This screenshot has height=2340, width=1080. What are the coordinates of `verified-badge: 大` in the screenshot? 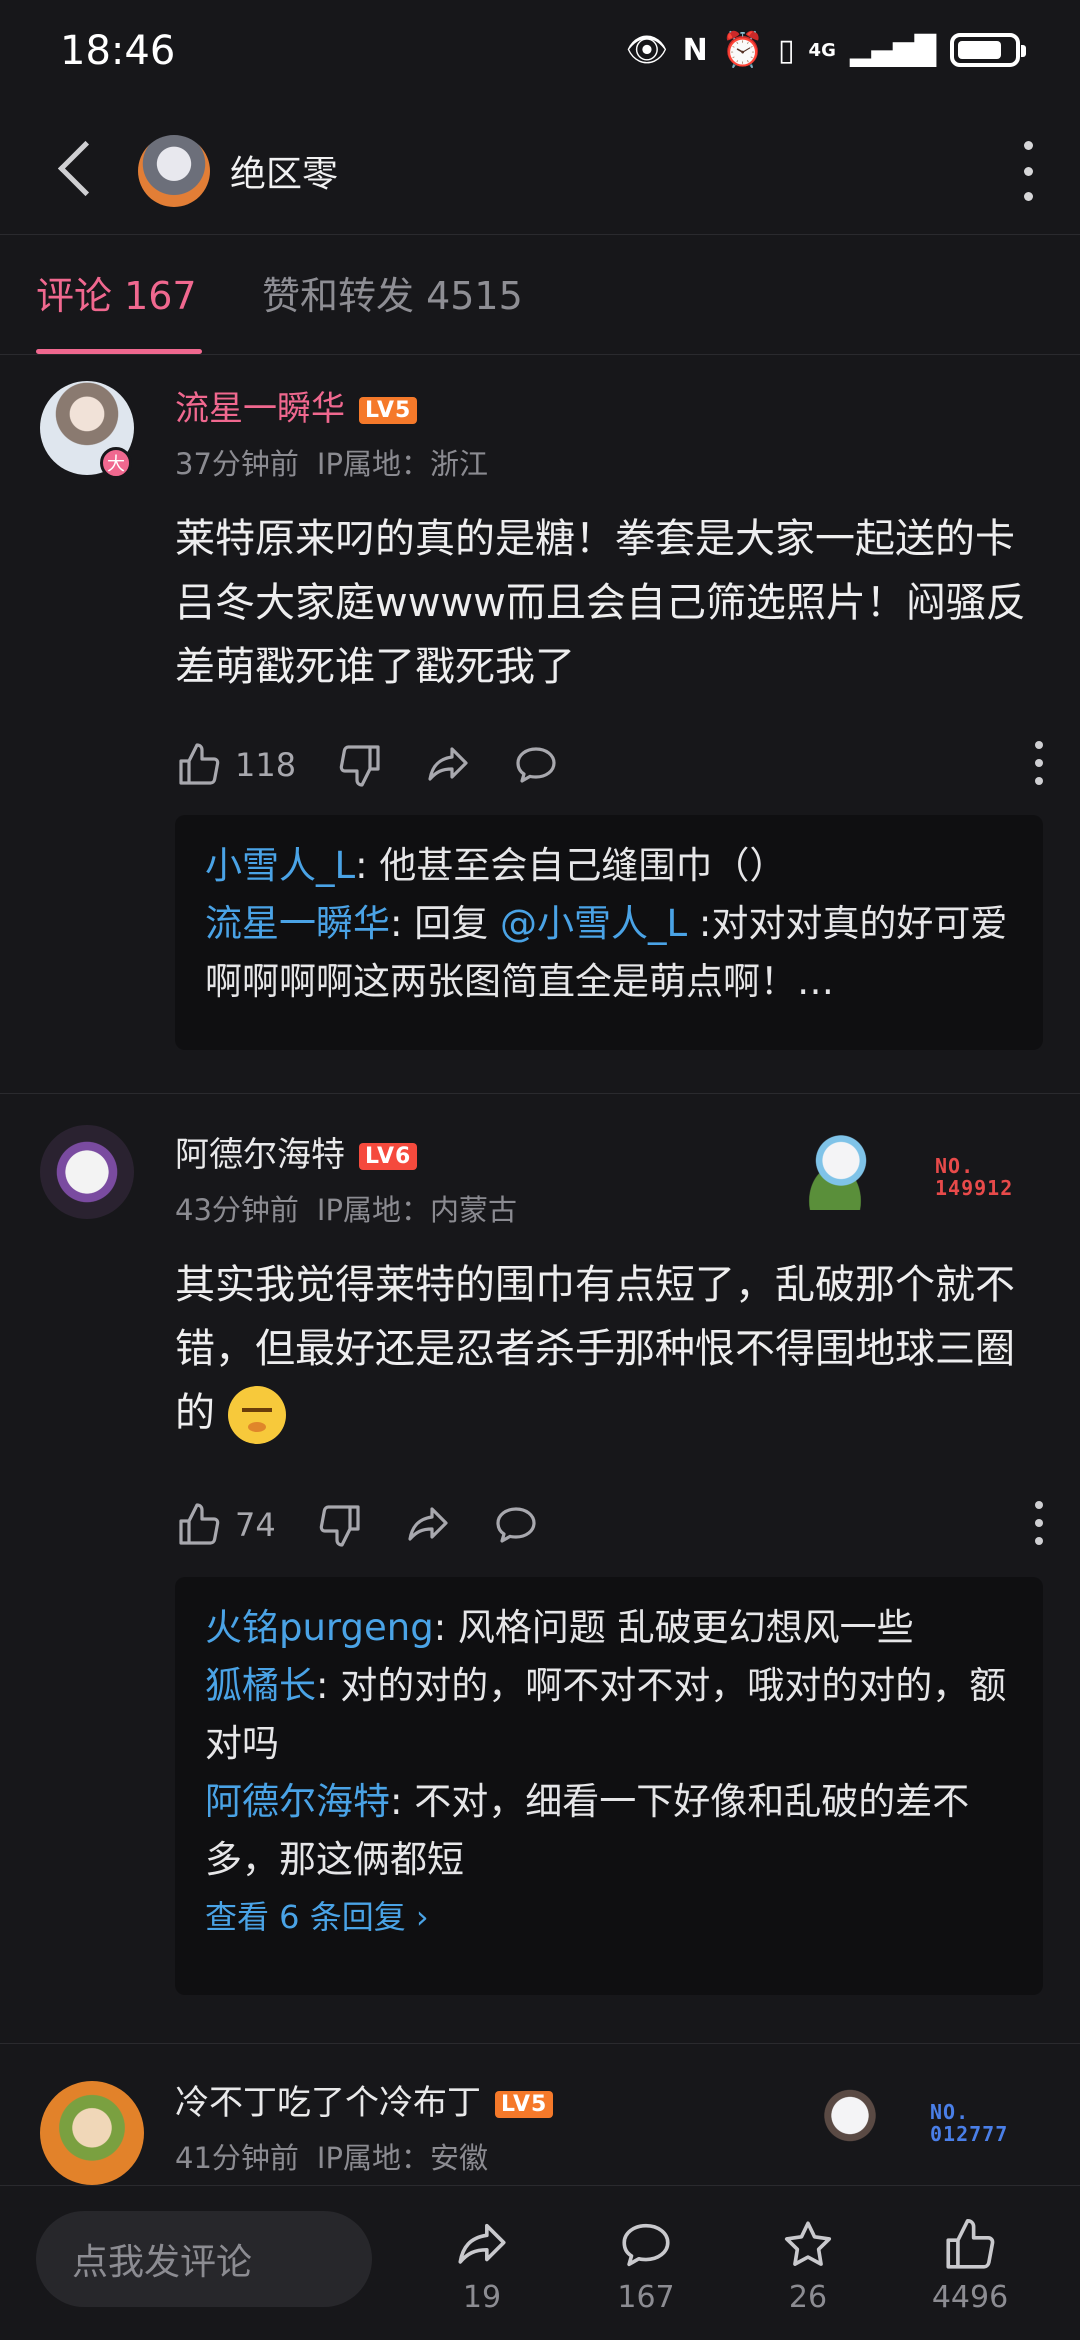 It's located at (116, 463).